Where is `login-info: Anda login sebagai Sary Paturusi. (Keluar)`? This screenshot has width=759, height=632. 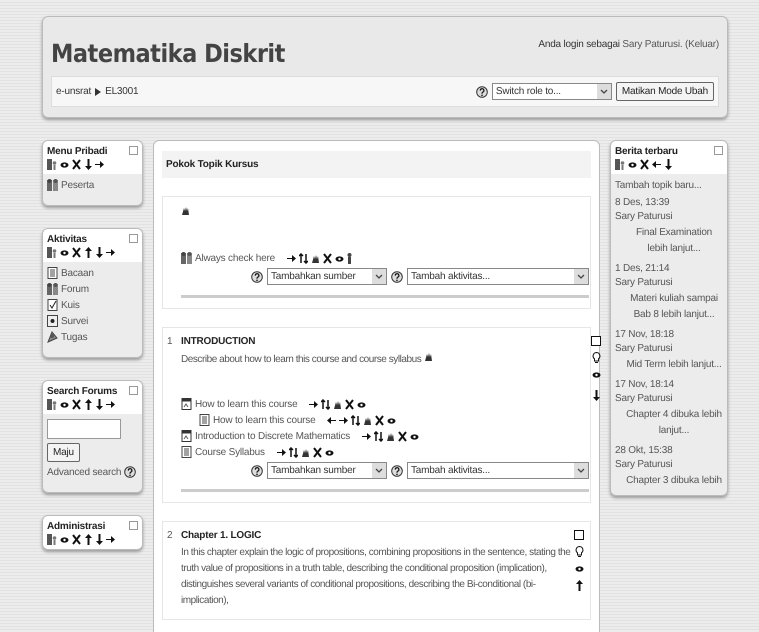
login-info: Anda login sebagai Sary Paturusi. (Keluar) is located at coordinates (628, 44).